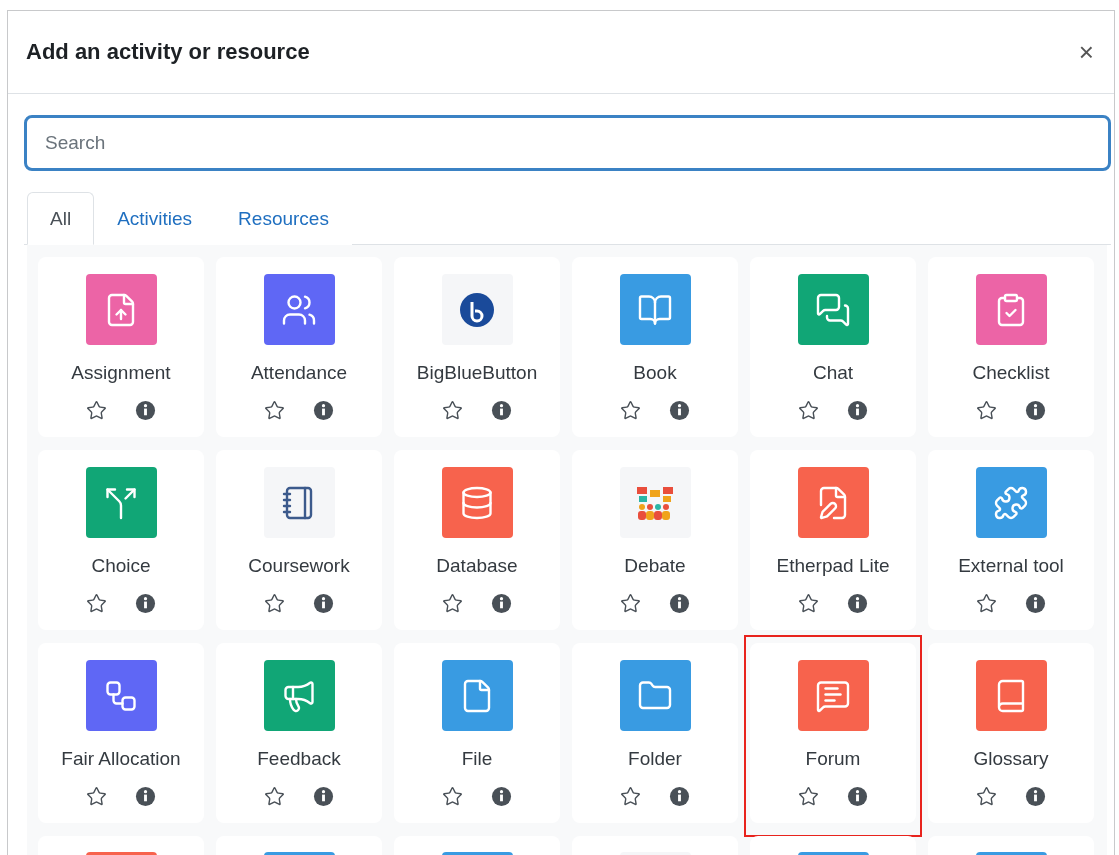 The height and width of the screenshot is (855, 1119). I want to click on module-name: Database, so click(477, 566).